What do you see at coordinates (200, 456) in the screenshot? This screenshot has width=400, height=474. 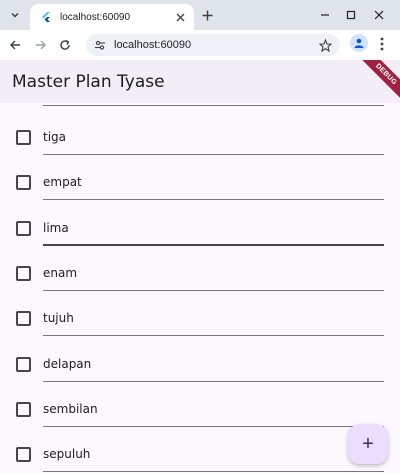 I see `task-row: sepuluh` at bounding box center [200, 456].